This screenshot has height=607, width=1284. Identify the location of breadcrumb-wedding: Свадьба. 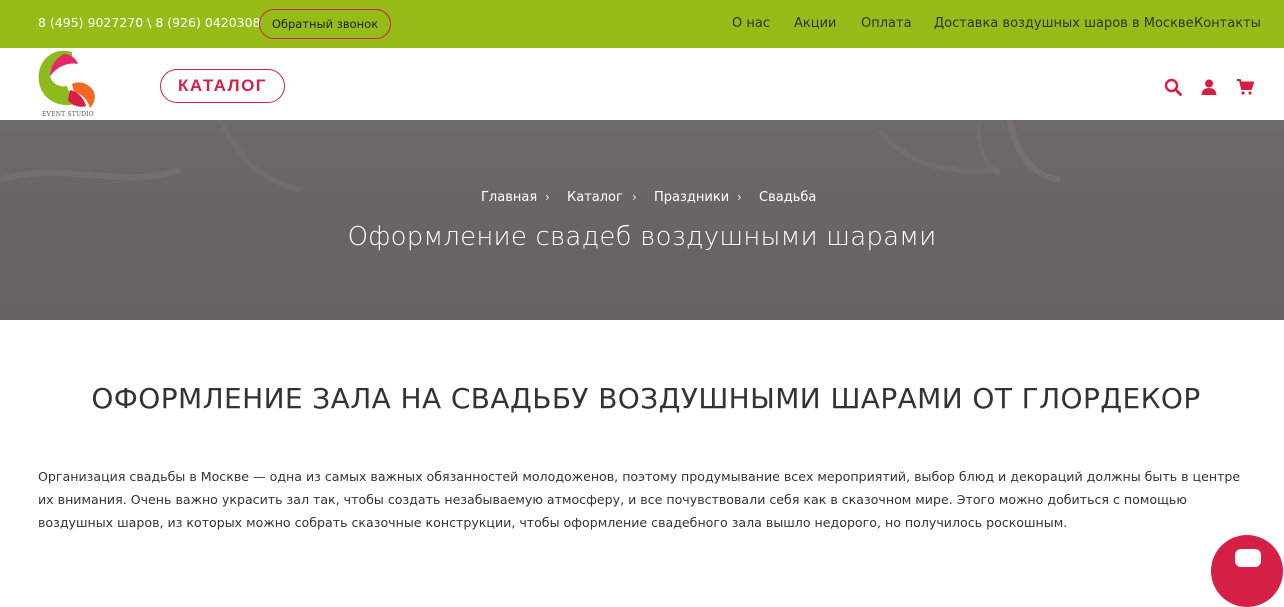
(788, 197).